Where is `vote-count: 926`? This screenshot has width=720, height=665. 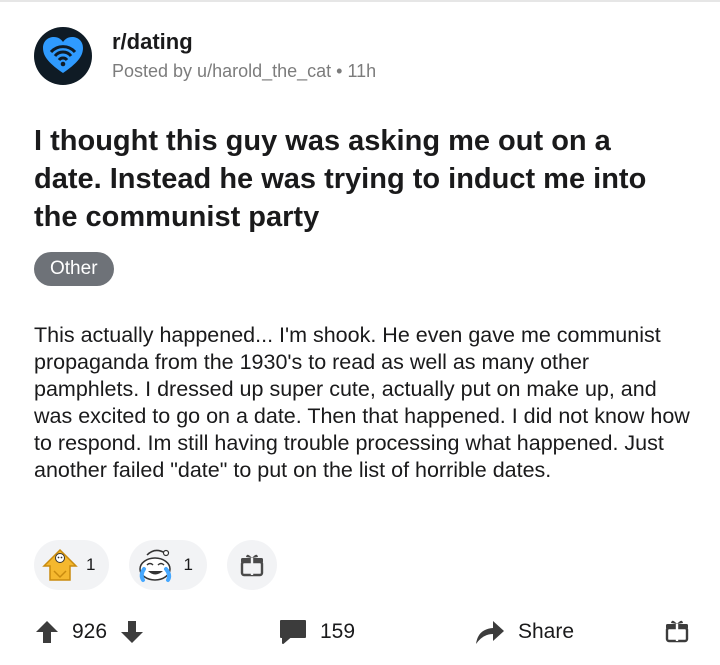 vote-count: 926 is located at coordinates (90, 631).